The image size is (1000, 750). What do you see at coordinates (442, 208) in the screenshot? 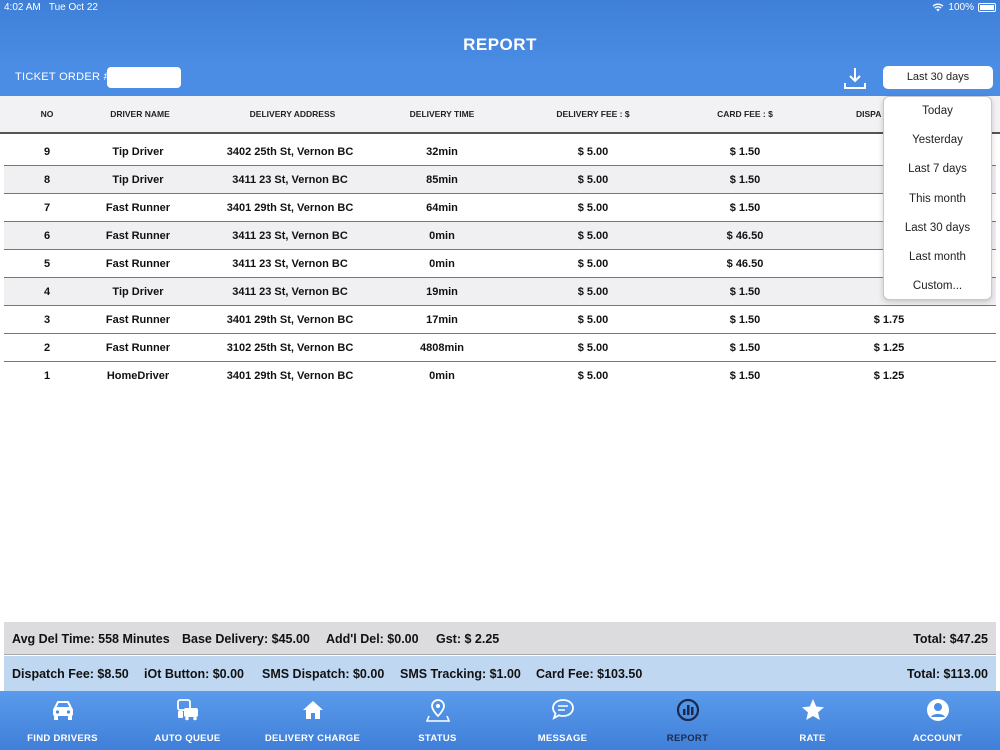
I see `cell-time: 64min` at bounding box center [442, 208].